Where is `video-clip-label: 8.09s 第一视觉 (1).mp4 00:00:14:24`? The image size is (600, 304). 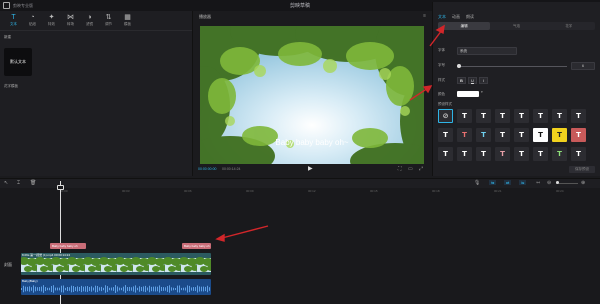
video-clip-label: 8.09s 第一视觉 (1).mp4 00:00:14:24 is located at coordinates (46, 255).